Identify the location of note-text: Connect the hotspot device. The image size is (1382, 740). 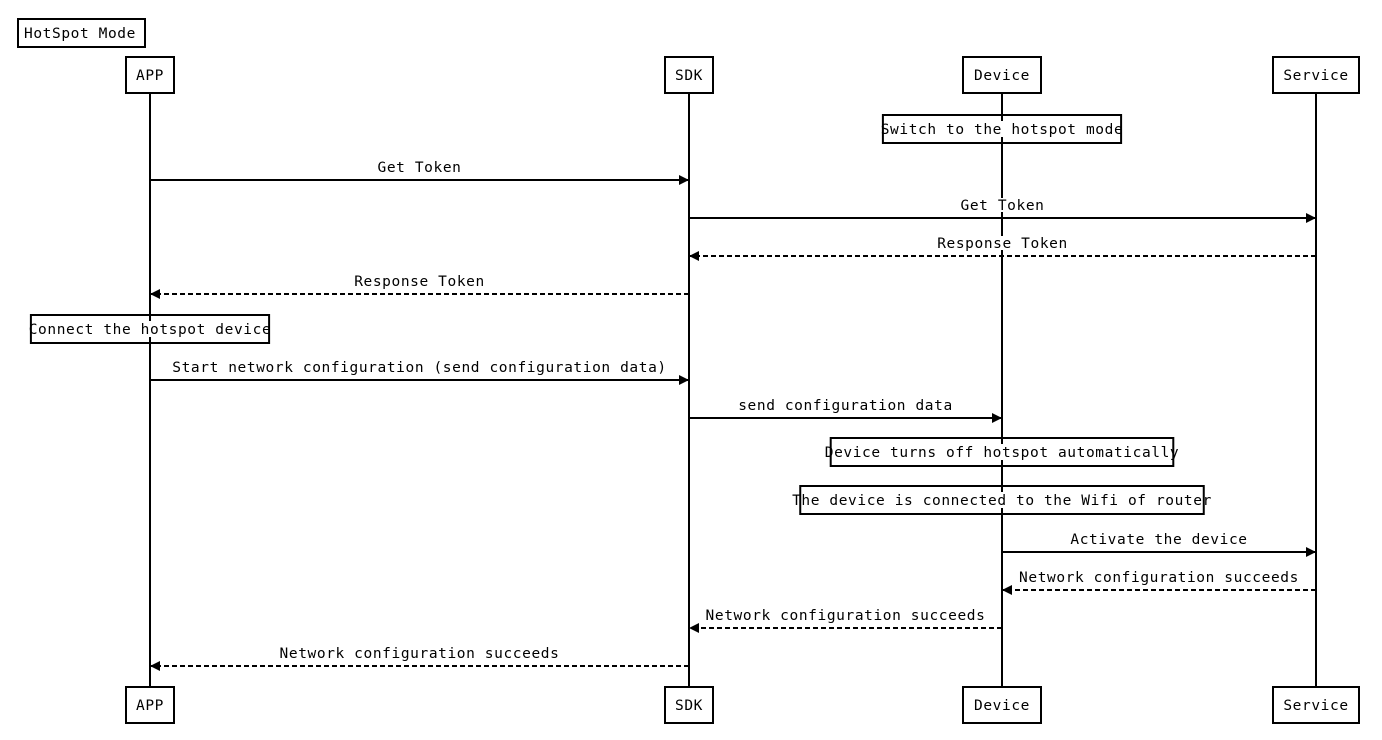
(150, 330).